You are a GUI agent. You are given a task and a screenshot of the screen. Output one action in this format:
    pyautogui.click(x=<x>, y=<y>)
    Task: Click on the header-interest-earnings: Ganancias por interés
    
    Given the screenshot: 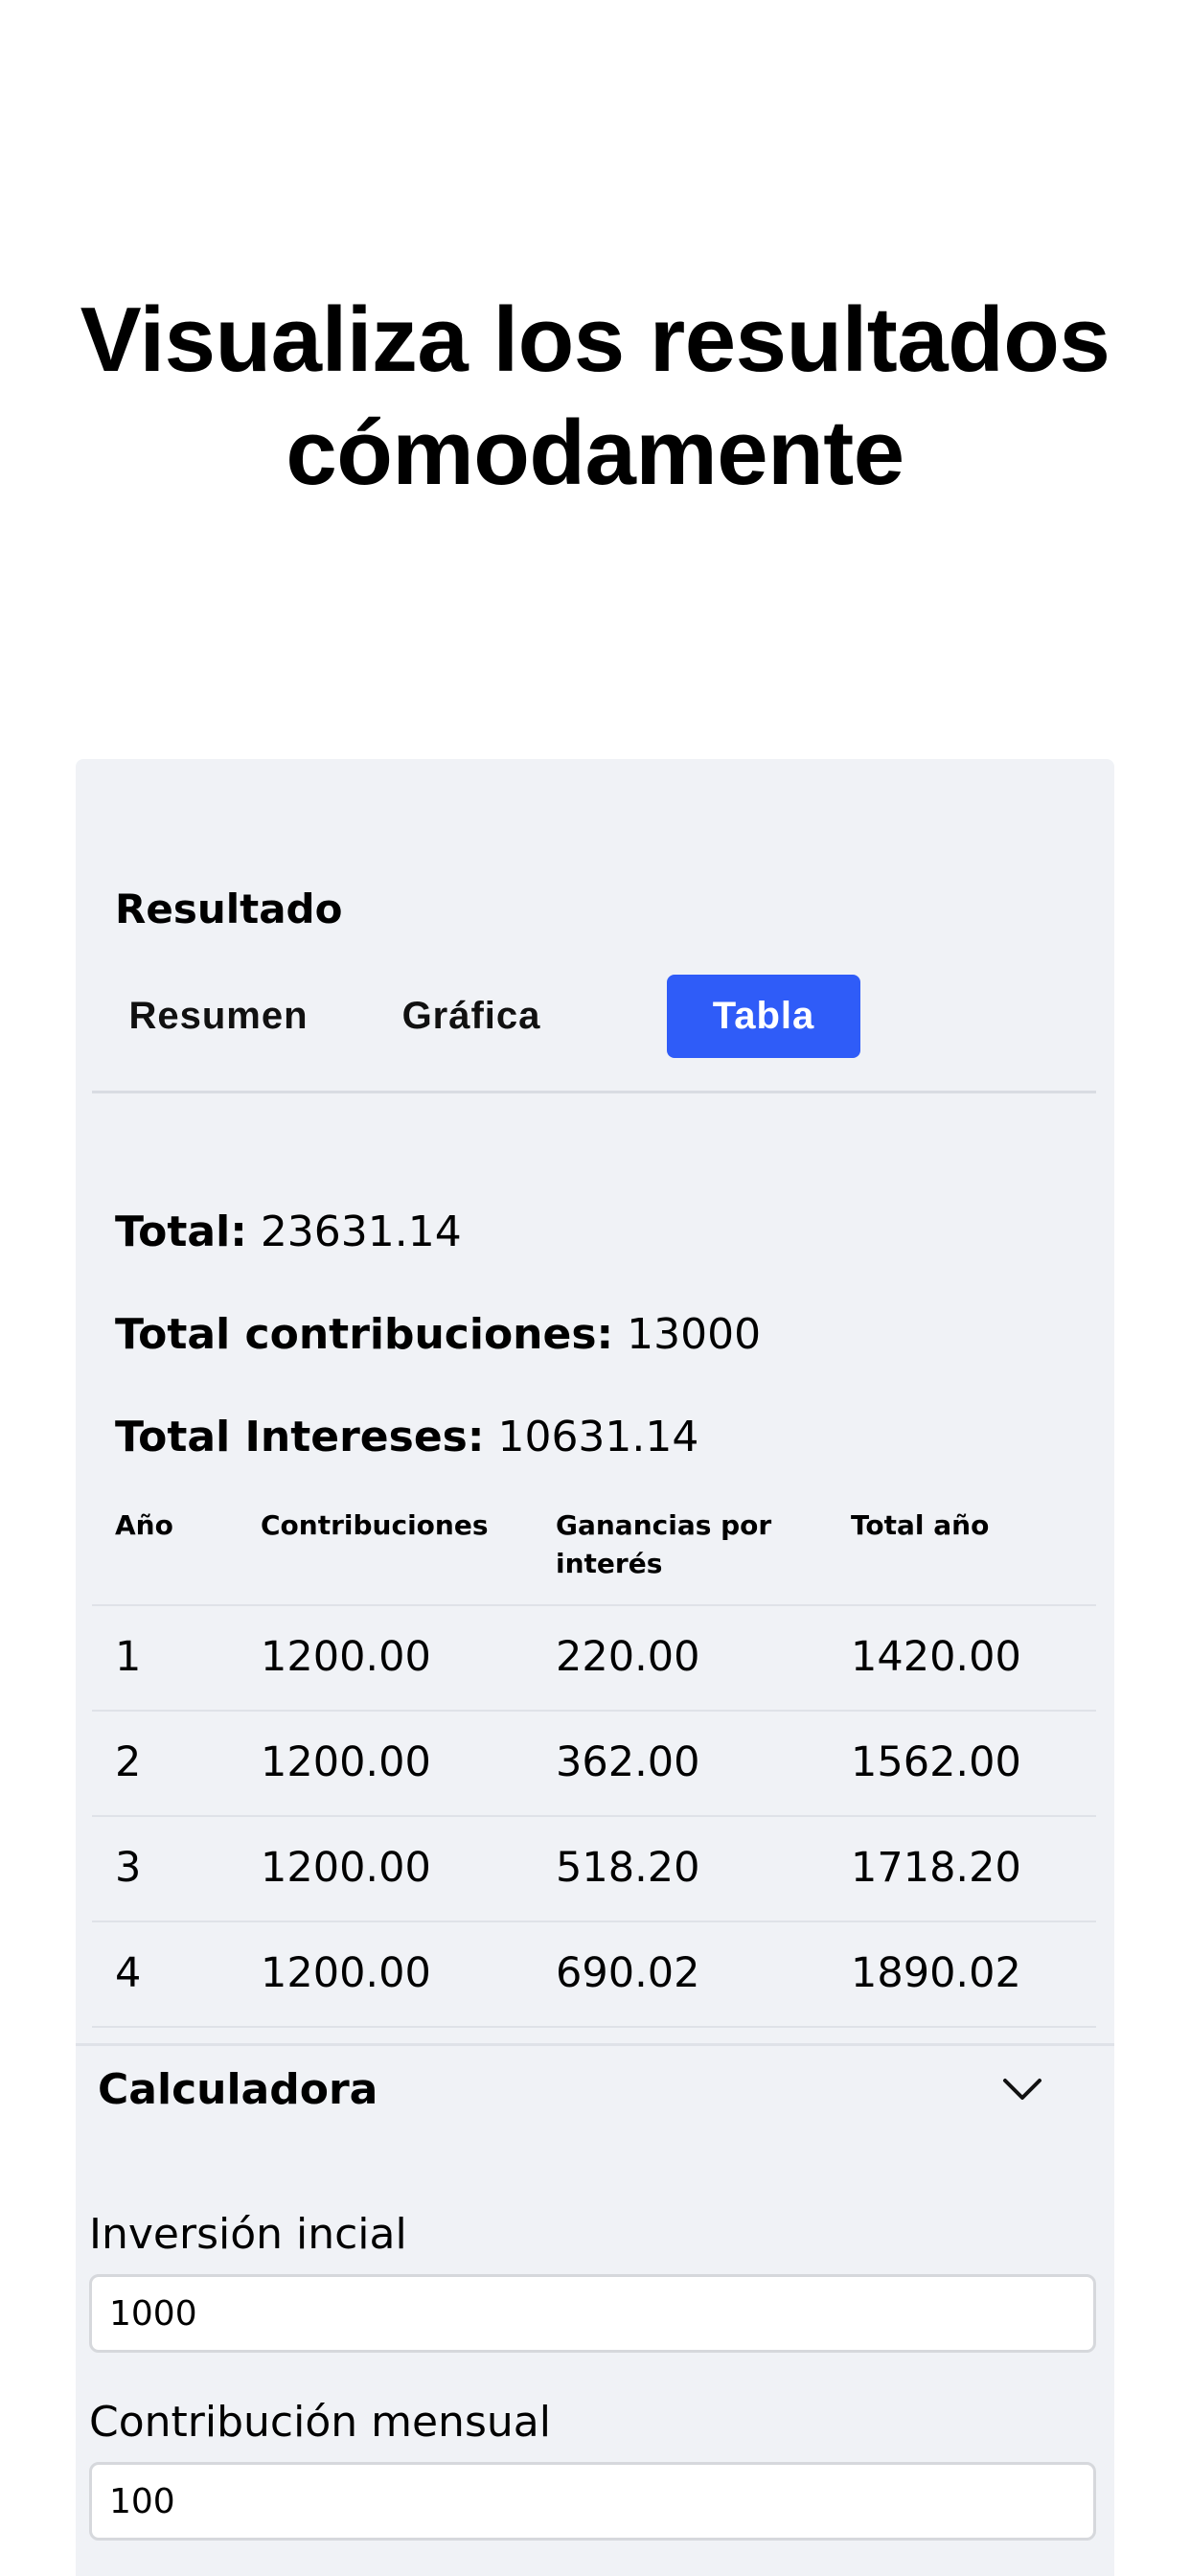 What is the action you would take?
    pyautogui.click(x=664, y=1544)
    